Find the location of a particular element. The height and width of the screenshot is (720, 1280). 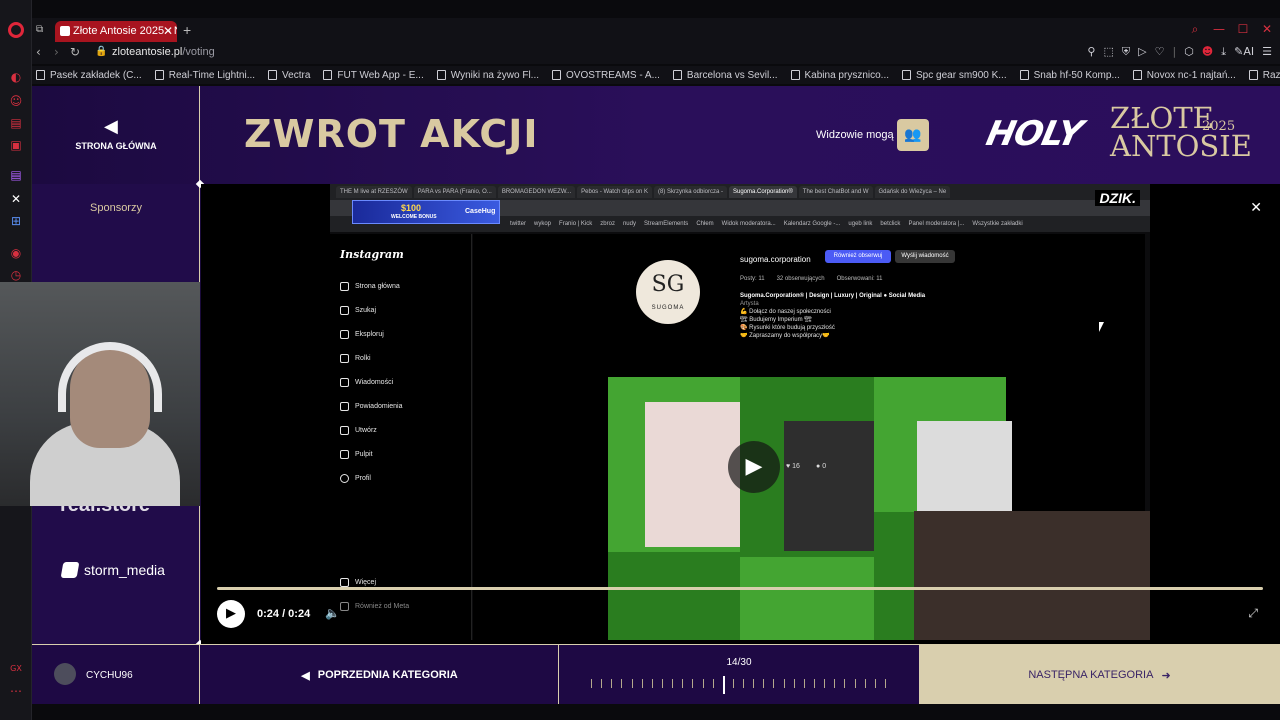

back-icon: ‹ is located at coordinates (38, 52).